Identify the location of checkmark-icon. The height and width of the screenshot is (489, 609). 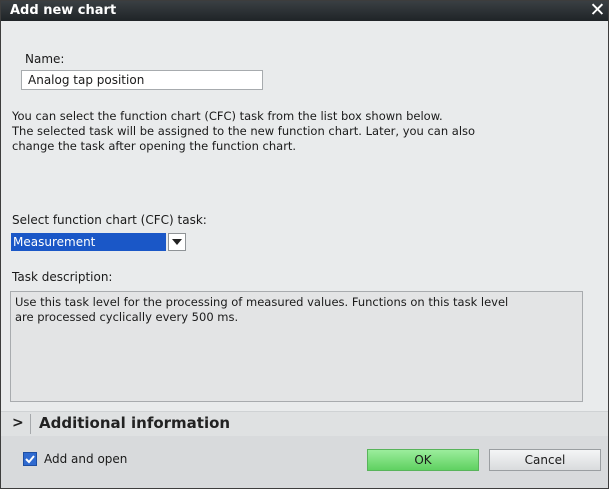
(30, 459).